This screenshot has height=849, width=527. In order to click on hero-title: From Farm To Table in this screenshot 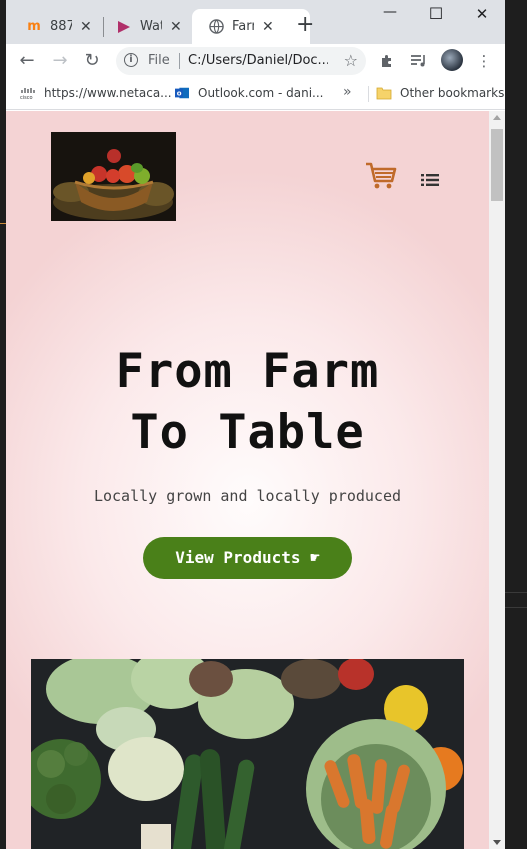, I will do `click(247, 402)`.